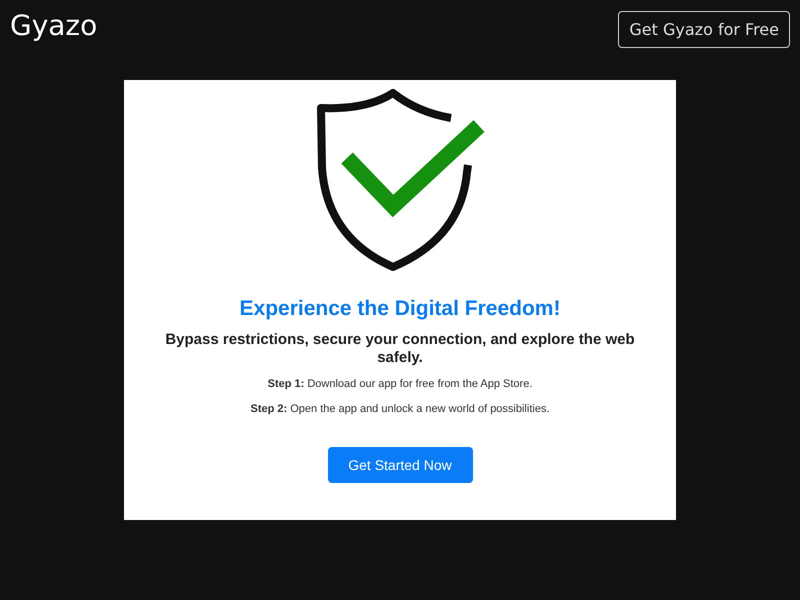 This screenshot has height=600, width=800. I want to click on step-text: Step 1: Download our app for free from the App Store., so click(400, 384).